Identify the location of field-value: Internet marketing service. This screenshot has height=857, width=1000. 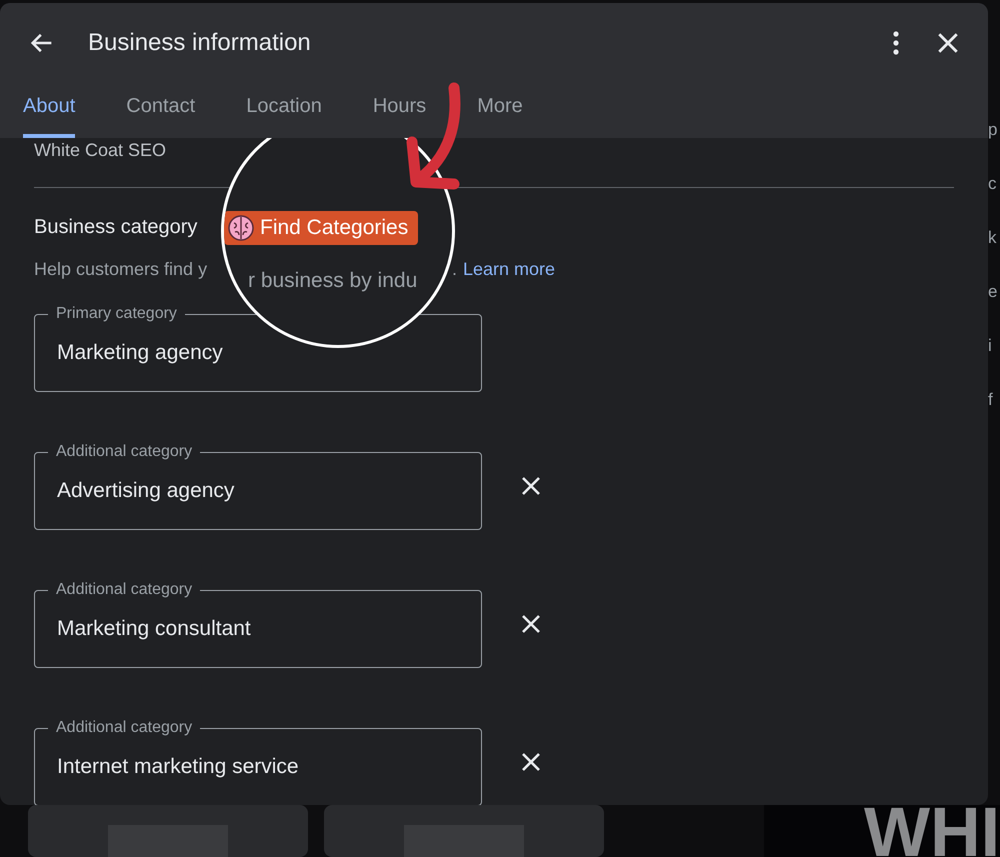
(178, 767).